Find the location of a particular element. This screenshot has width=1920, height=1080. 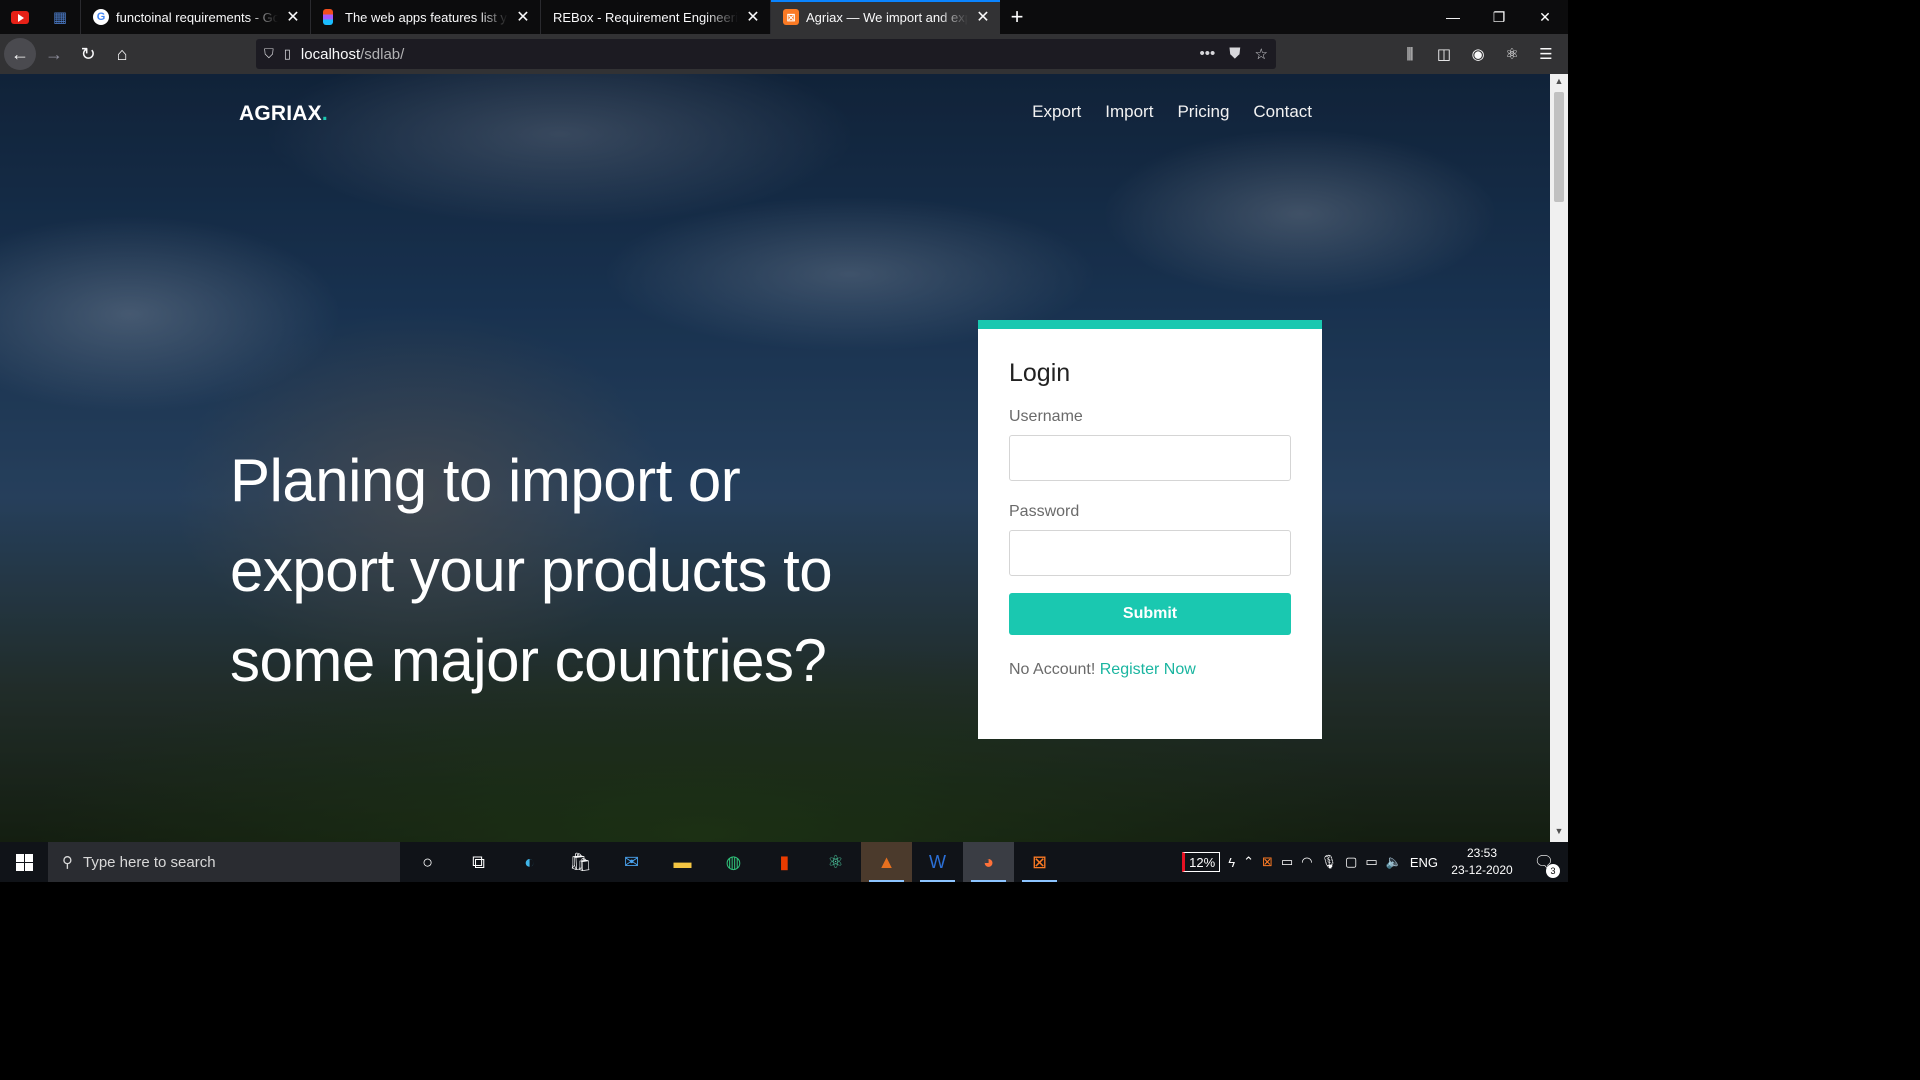

tab-title: Agriax — We import and expor is located at coordinates (887, 17).